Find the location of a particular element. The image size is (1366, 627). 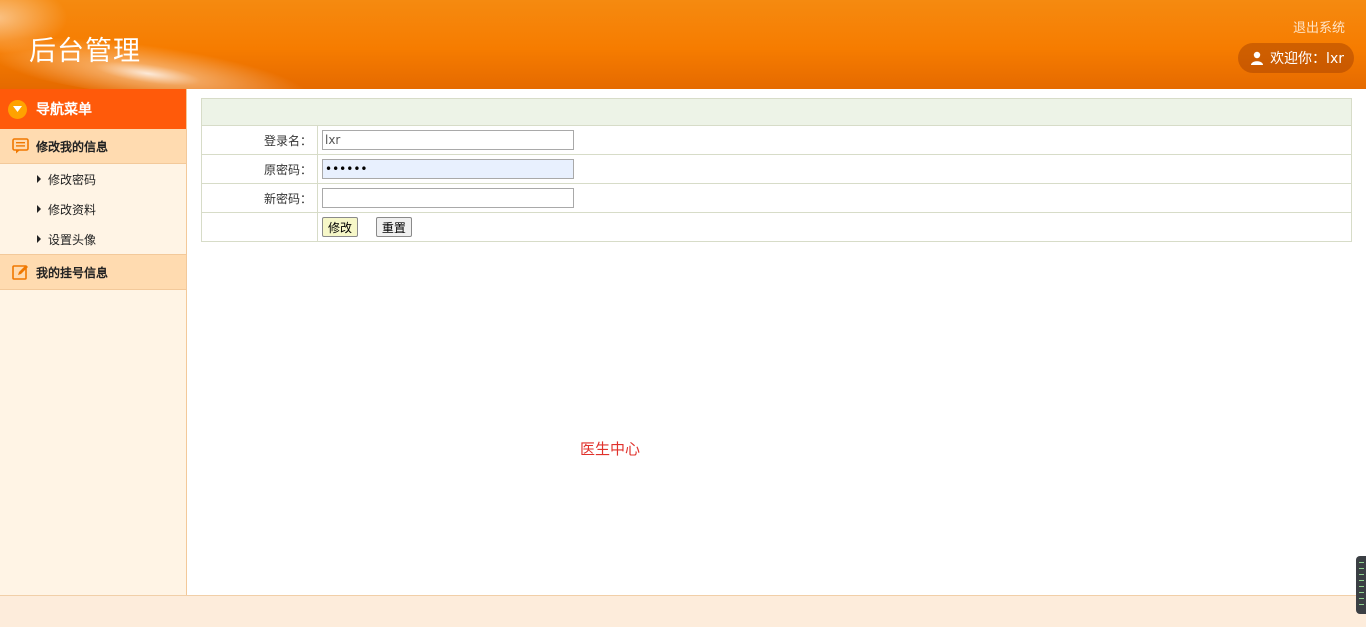

sidebar-item-label: 设置头像 is located at coordinates (72, 239).